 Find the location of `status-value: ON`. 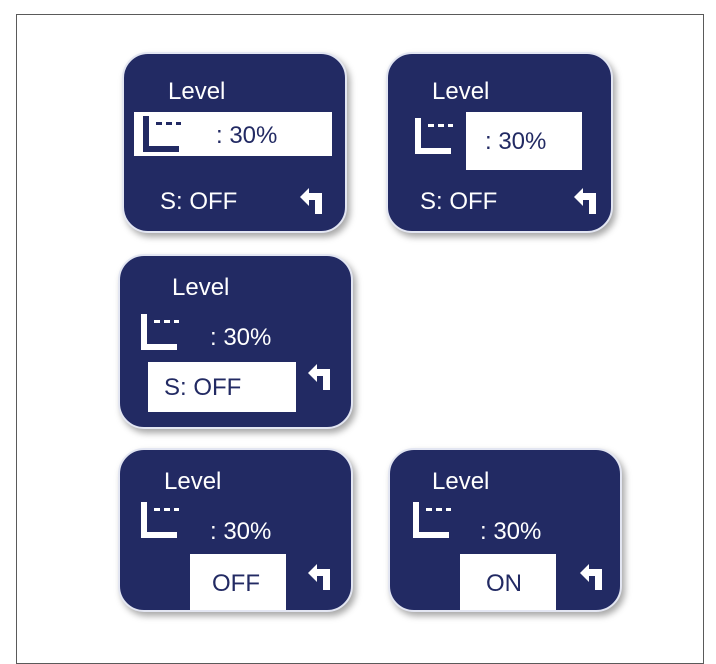

status-value: ON is located at coordinates (504, 584).